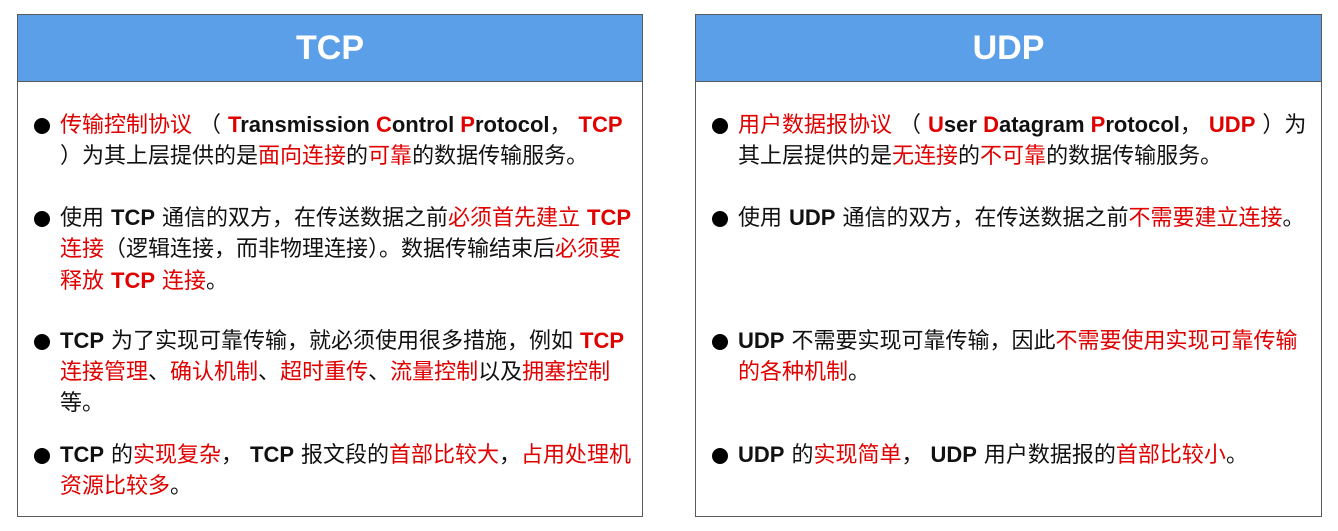 The width and height of the screenshot is (1338, 531). What do you see at coordinates (963, 124) in the screenshot?
I see `text-segment: ser` at bounding box center [963, 124].